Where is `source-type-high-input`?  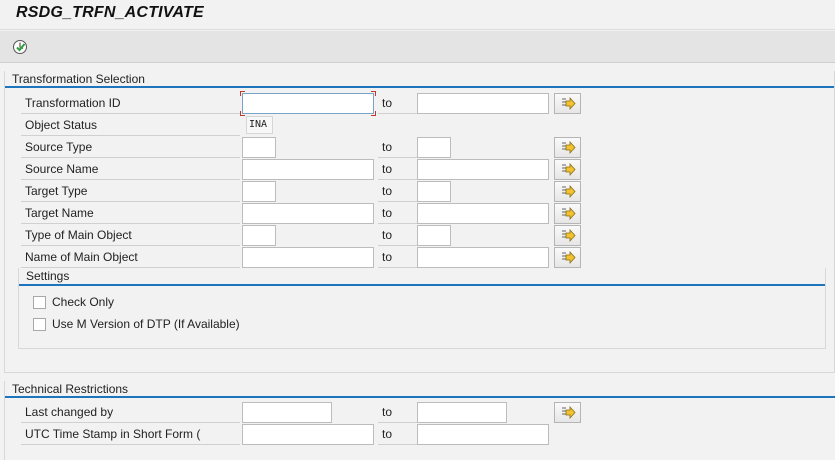
source-type-high-input is located at coordinates (434, 147).